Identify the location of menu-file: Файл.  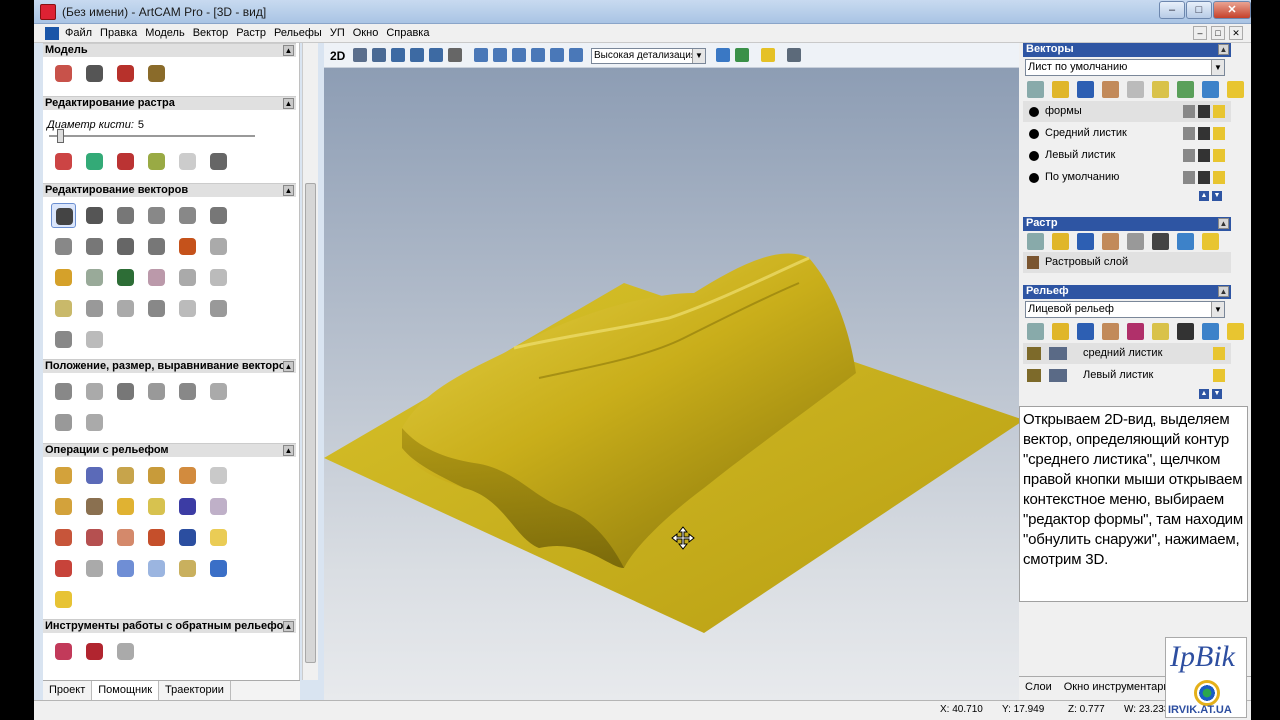
(78, 33).